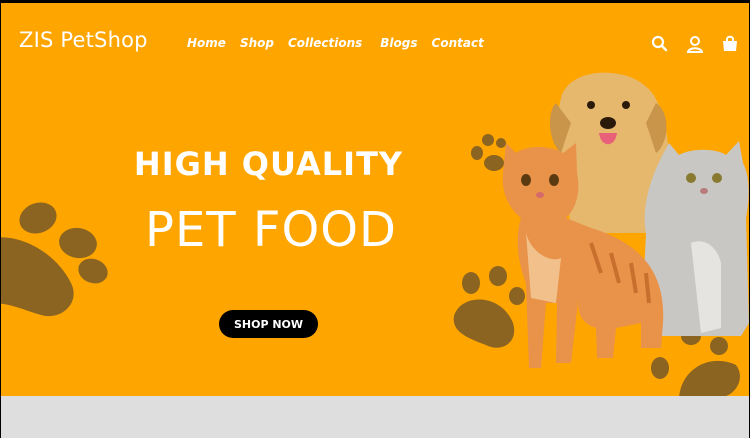 Image resolution: width=750 pixels, height=438 pixels. I want to click on search-icon, so click(660, 44).